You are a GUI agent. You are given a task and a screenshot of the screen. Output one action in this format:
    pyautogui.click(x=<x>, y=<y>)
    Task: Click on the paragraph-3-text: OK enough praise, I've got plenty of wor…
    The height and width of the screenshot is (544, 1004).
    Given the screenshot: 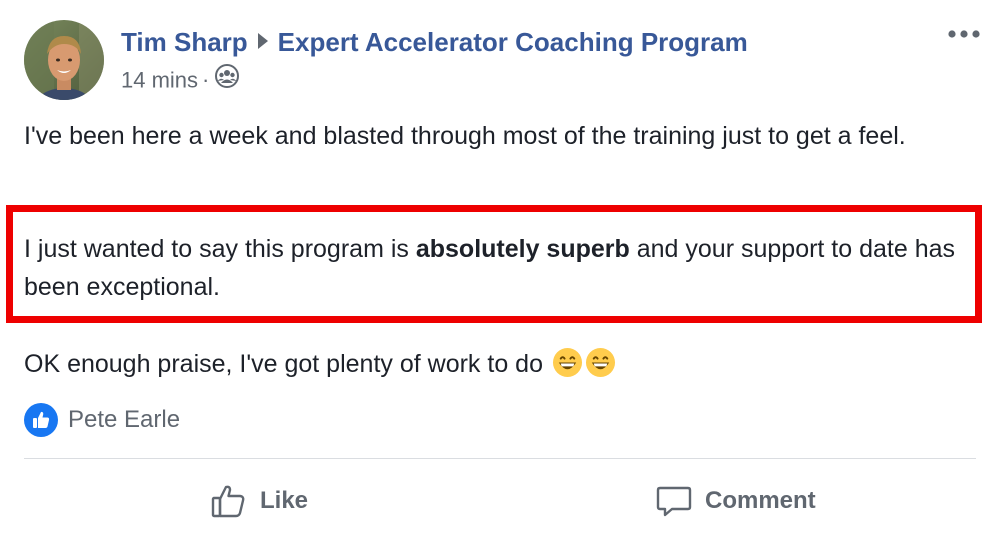 What is the action you would take?
    pyautogui.click(x=283, y=364)
    